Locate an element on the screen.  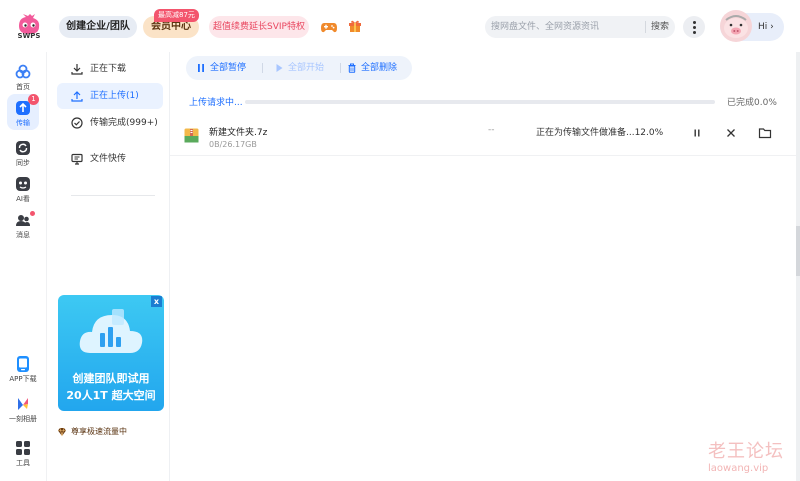
subnav-label: 正在下载 is located at coordinates (108, 69).